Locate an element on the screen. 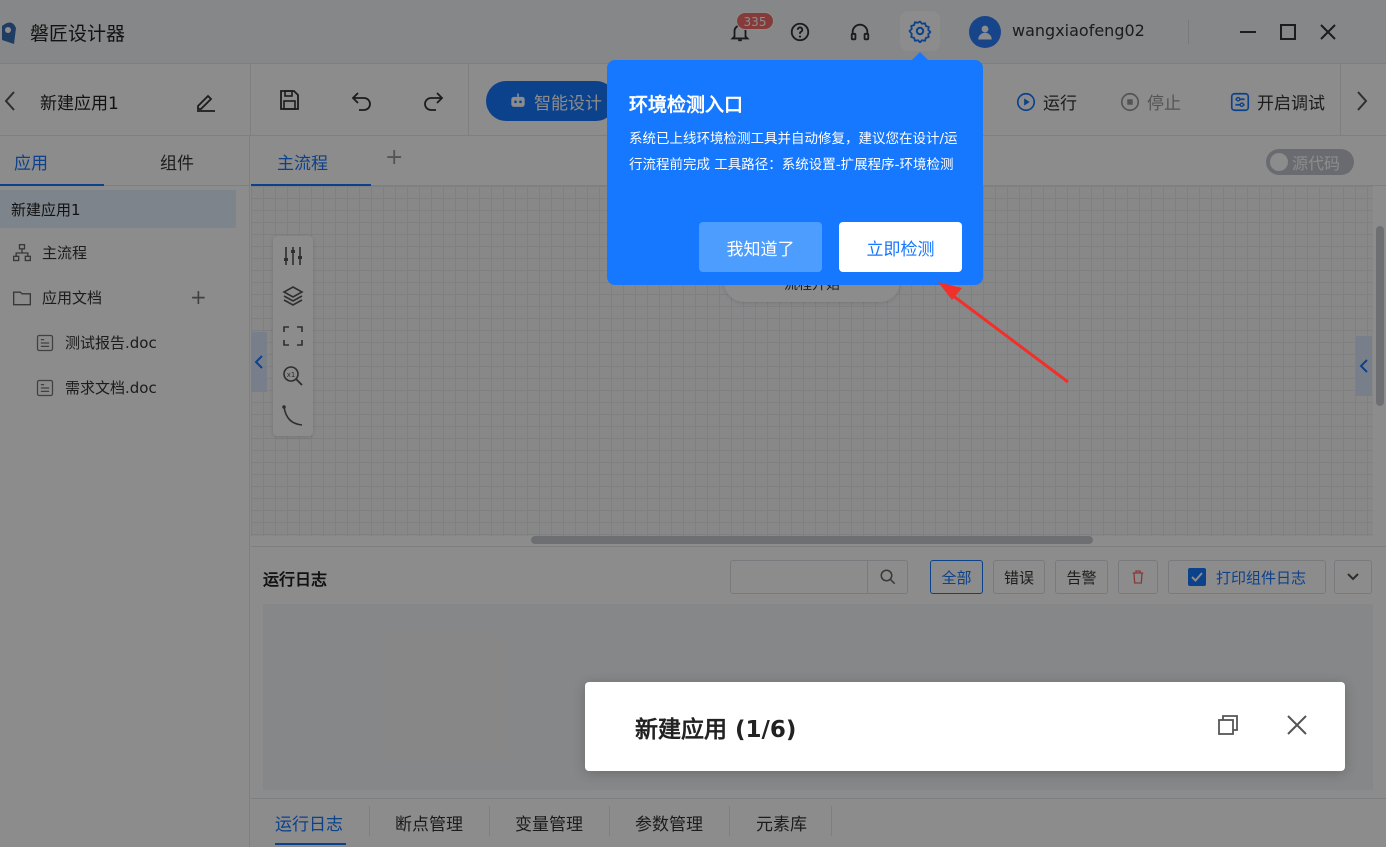 Image resolution: width=1386 pixels, height=847 pixels. notification-title: 新建应用 (1/6) is located at coordinates (716, 730).